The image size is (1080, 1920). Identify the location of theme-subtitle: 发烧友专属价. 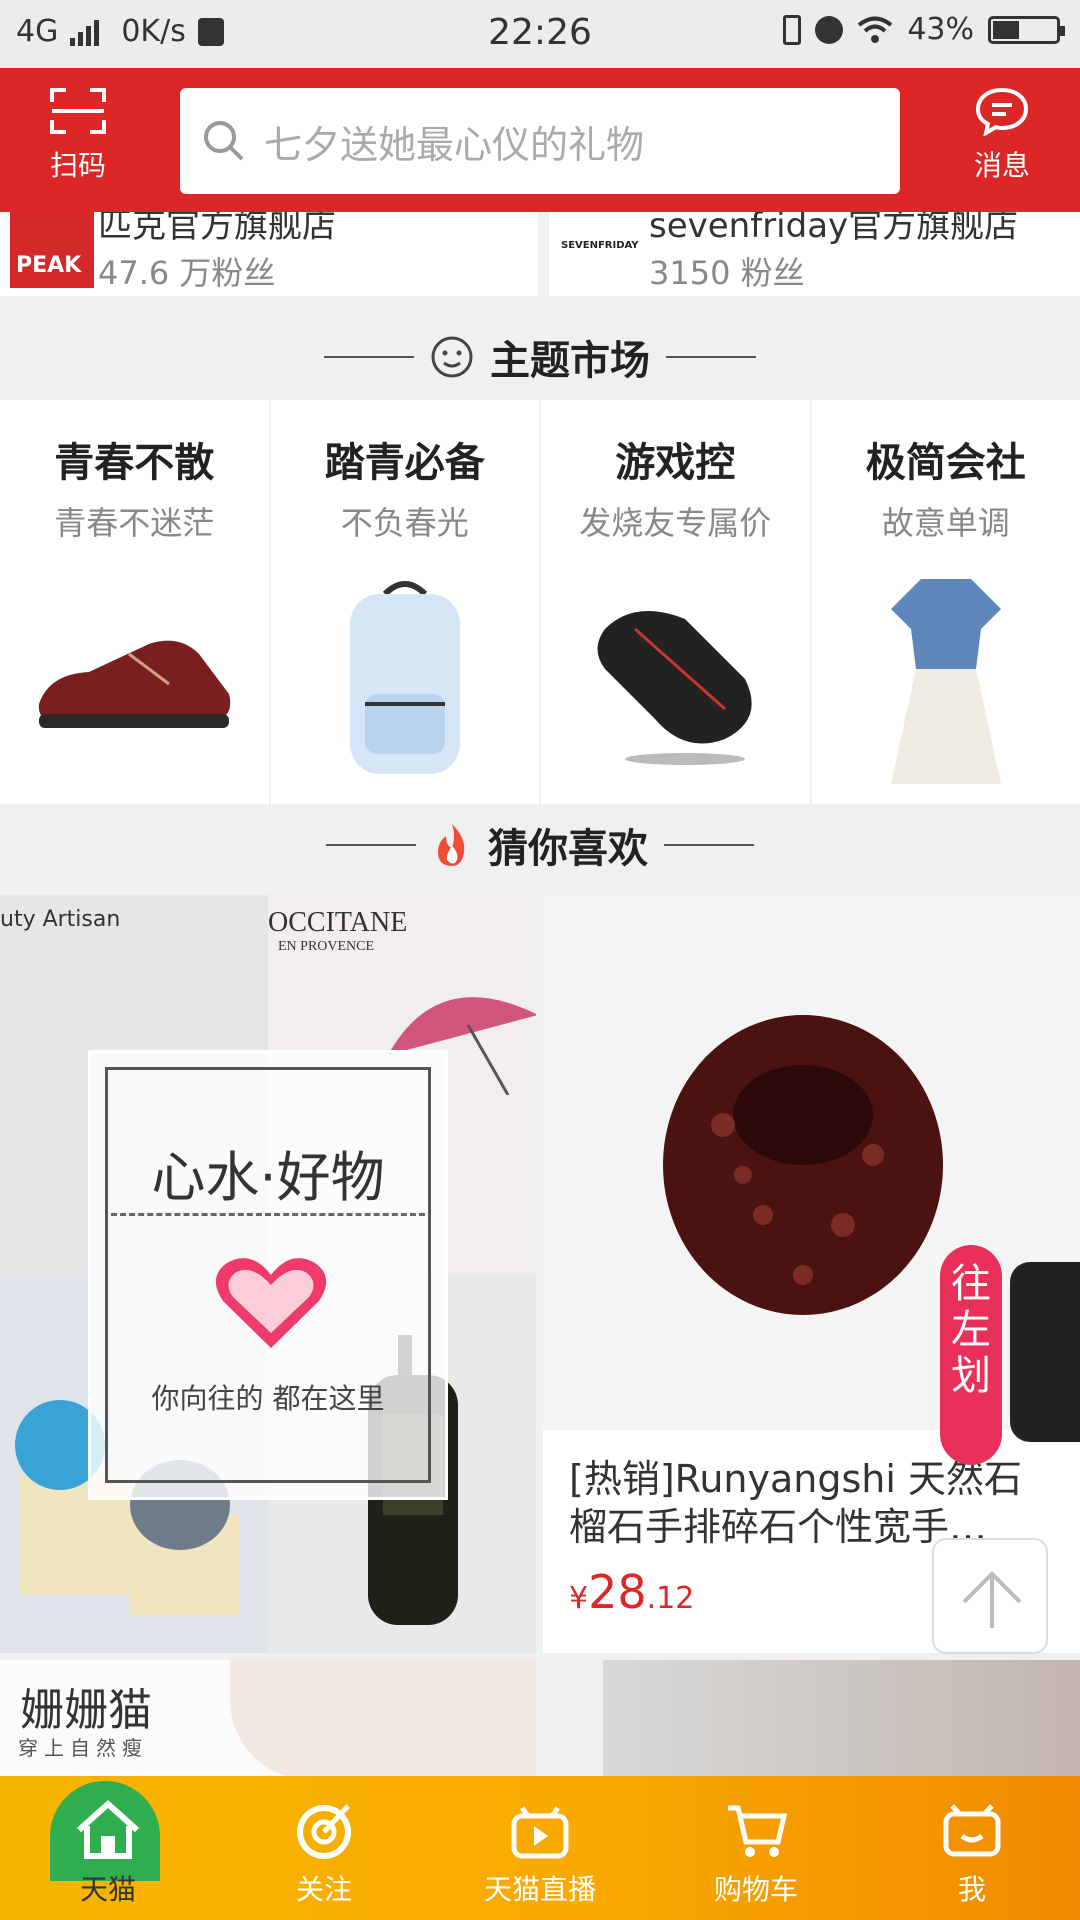
(675, 523).